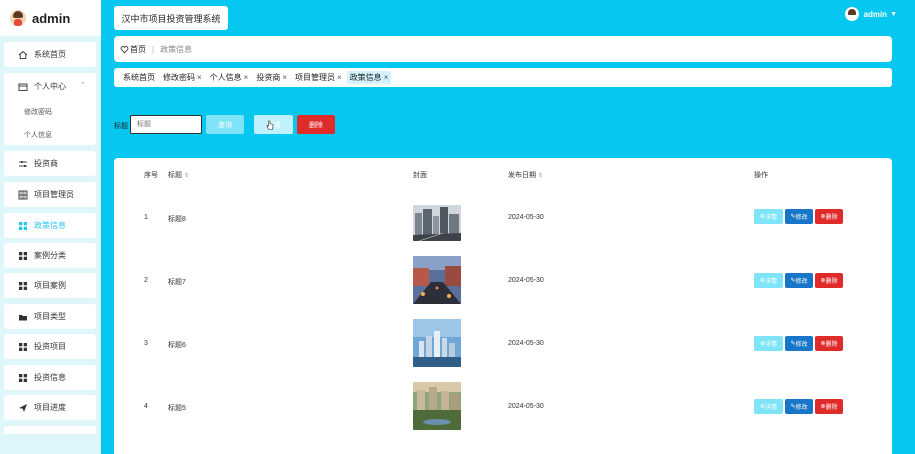 Image resolution: width=915 pixels, height=454 pixels. I want to click on home-icon, so click(23, 55).